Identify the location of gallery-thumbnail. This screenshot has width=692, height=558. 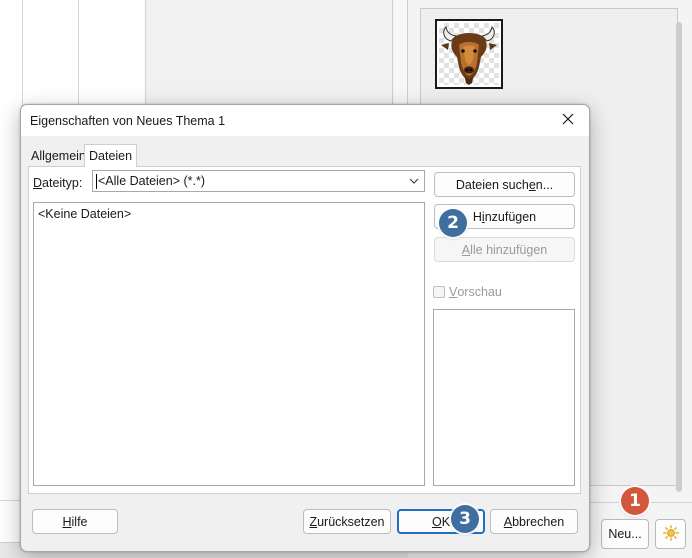
(469, 54).